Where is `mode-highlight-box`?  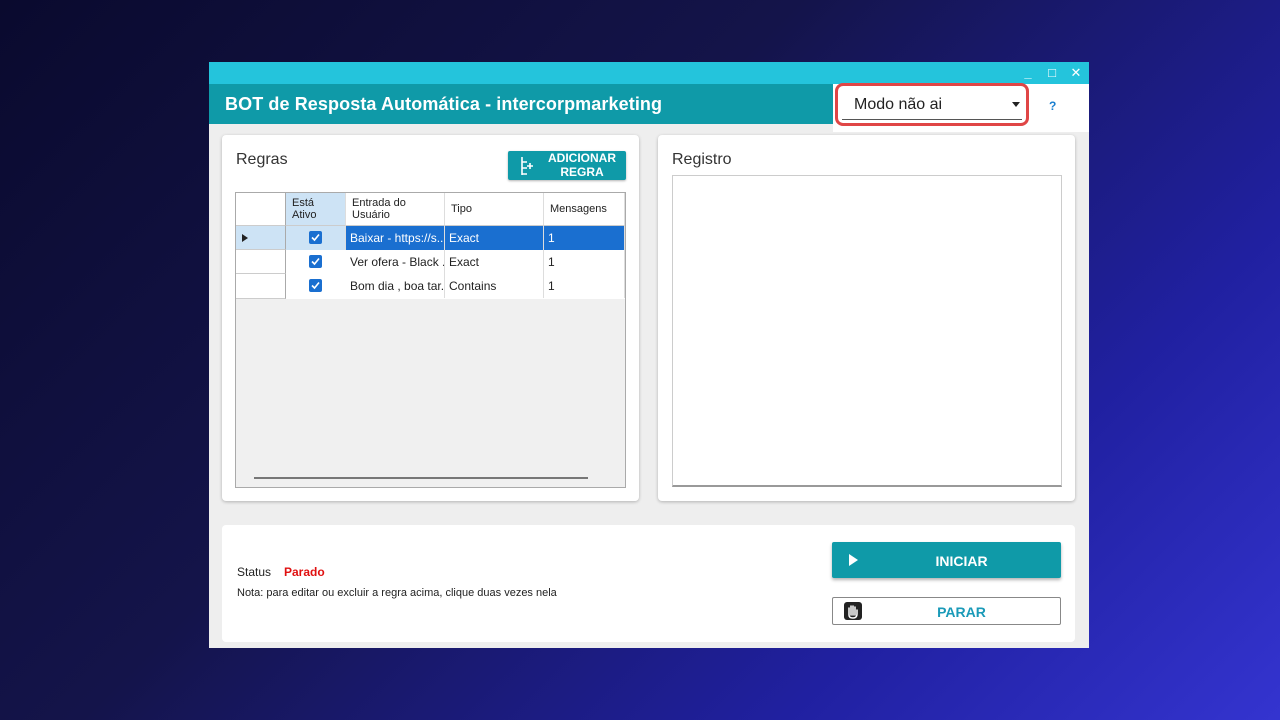
mode-highlight-box is located at coordinates (932, 104).